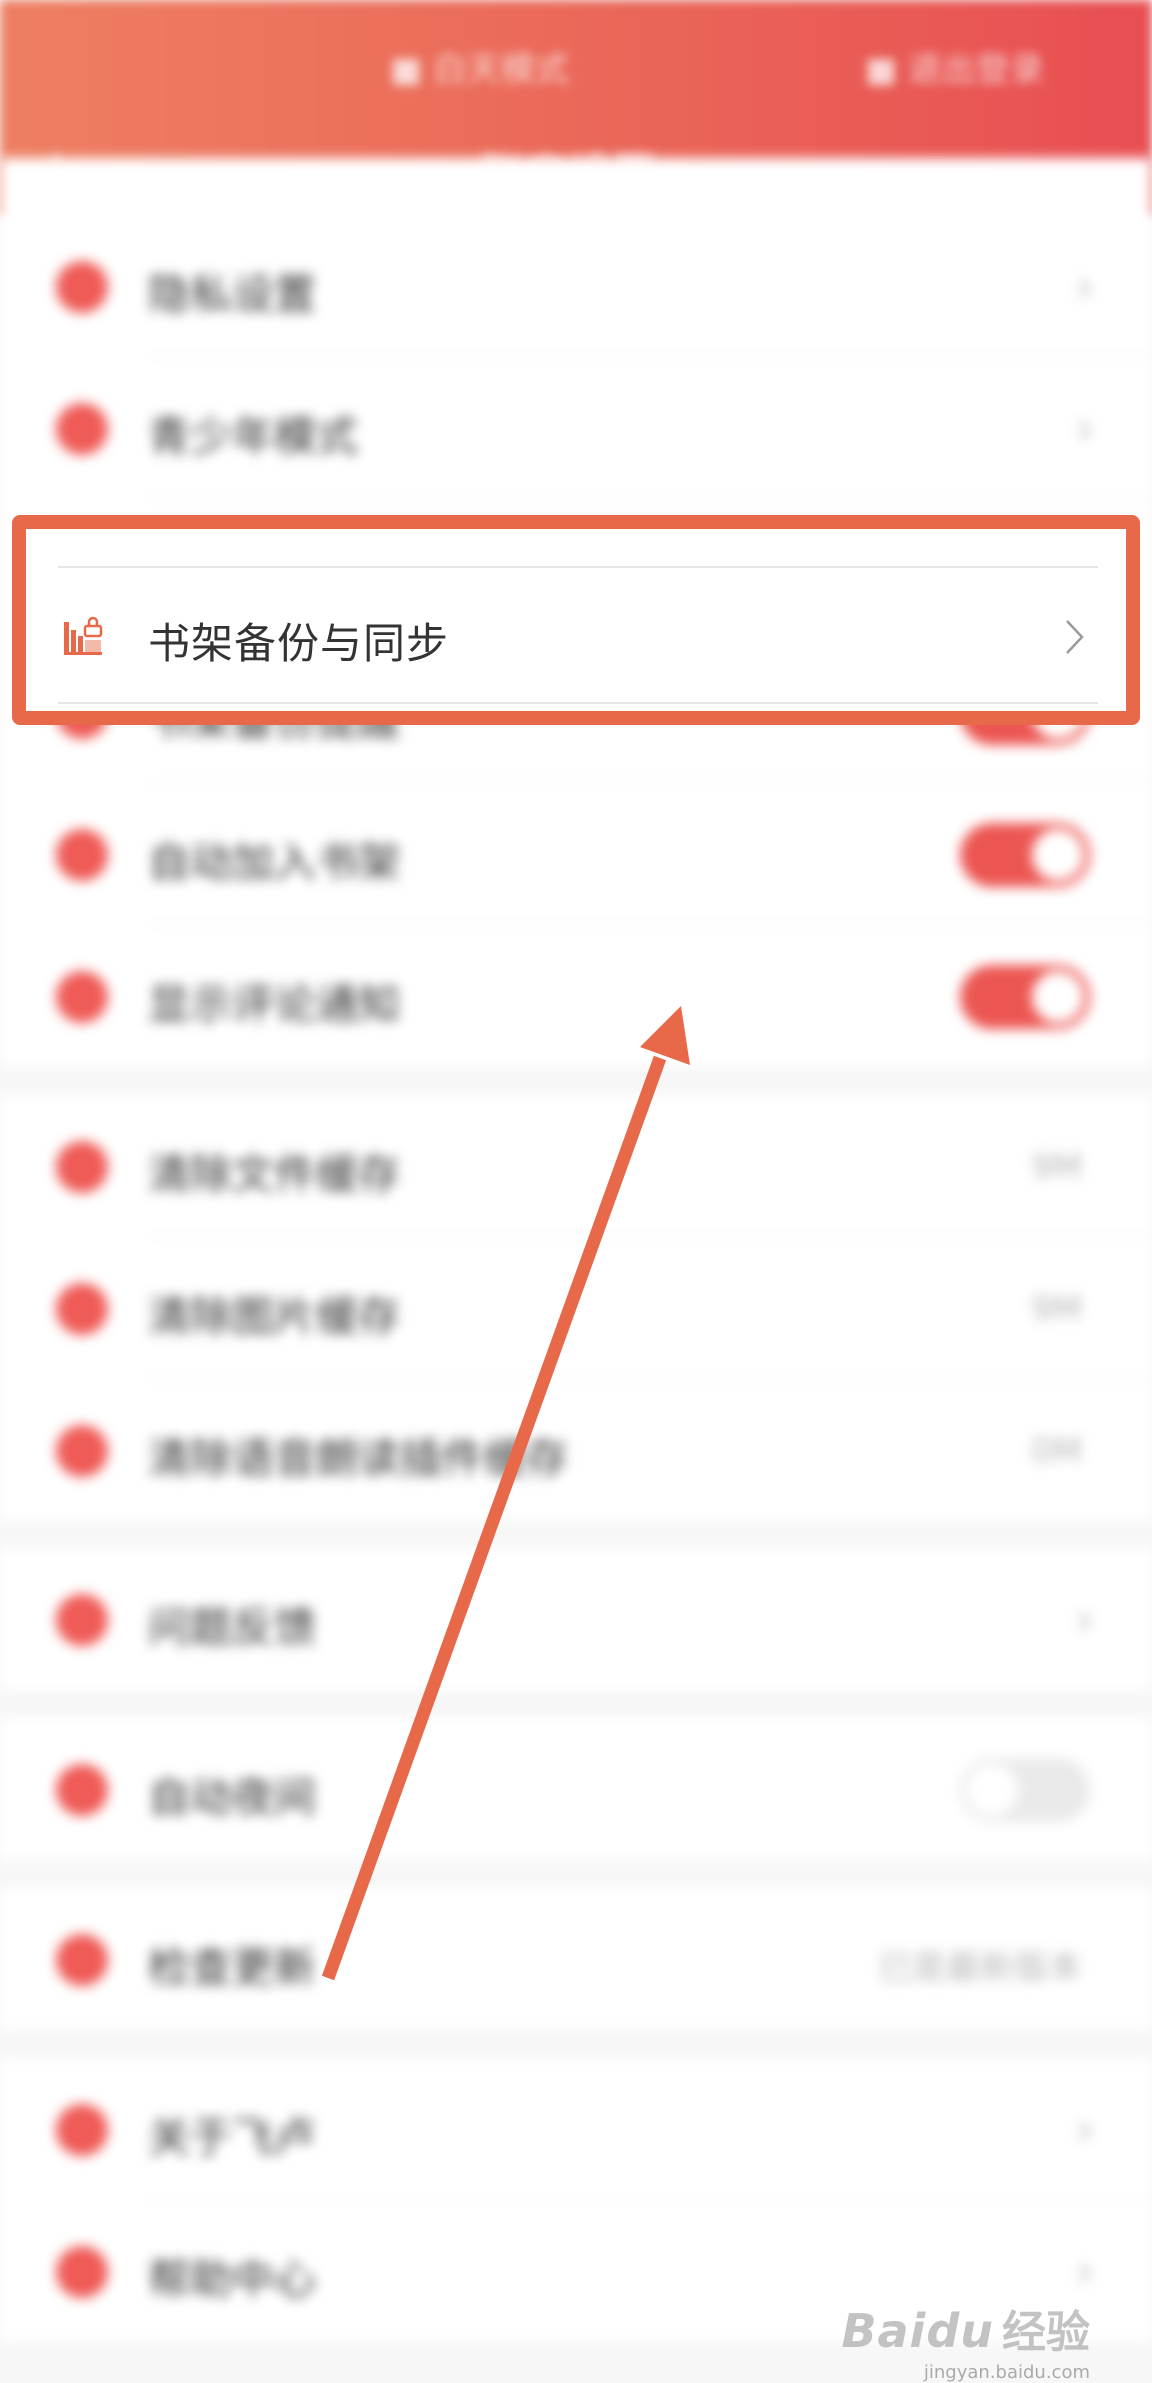 This screenshot has width=1152, height=2383. I want to click on watermark-url: jingyan.baidu.com, so click(1006, 2372).